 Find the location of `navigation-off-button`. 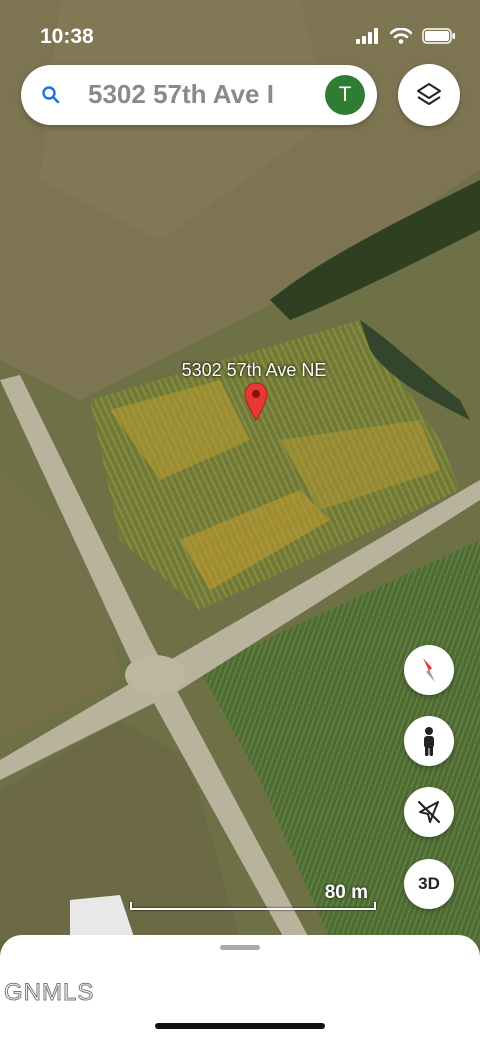

navigation-off-button is located at coordinates (429, 812).